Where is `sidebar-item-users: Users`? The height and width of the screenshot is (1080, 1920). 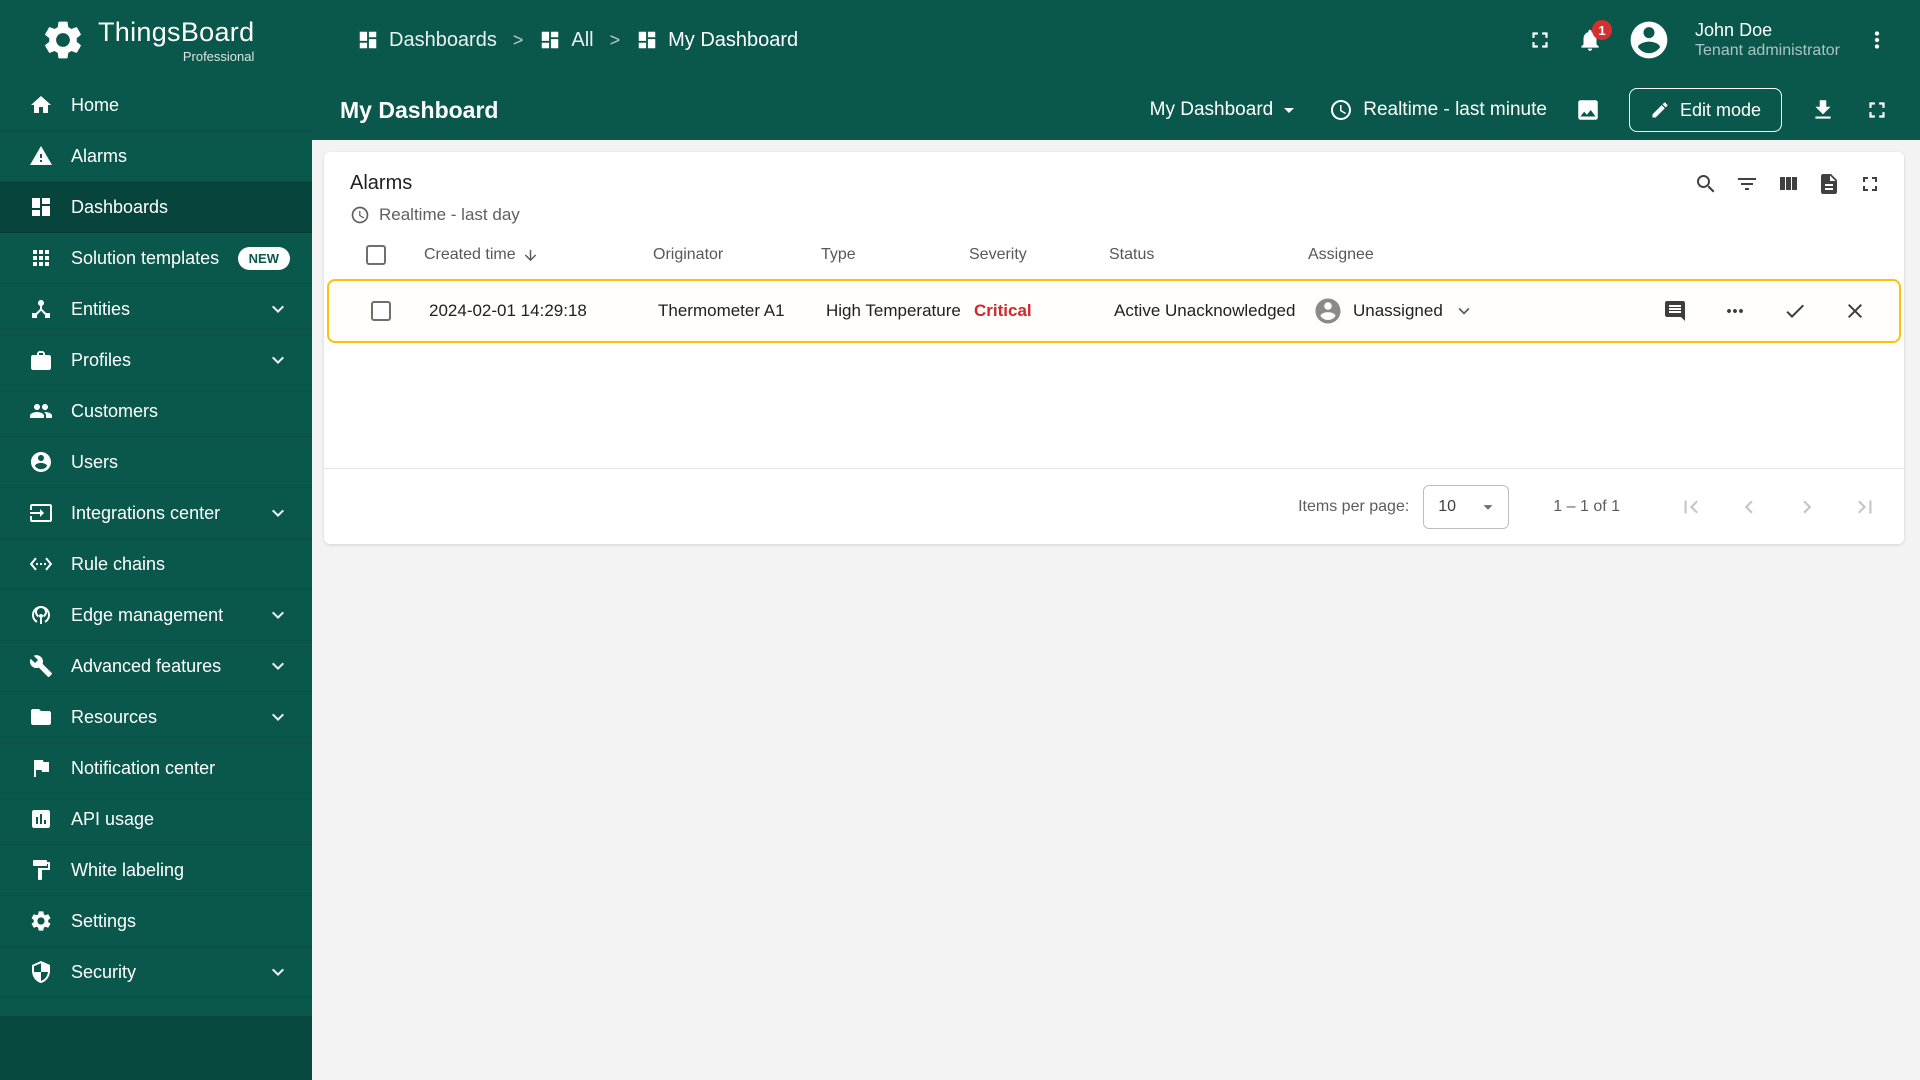
sidebar-item-users: Users is located at coordinates (156, 462).